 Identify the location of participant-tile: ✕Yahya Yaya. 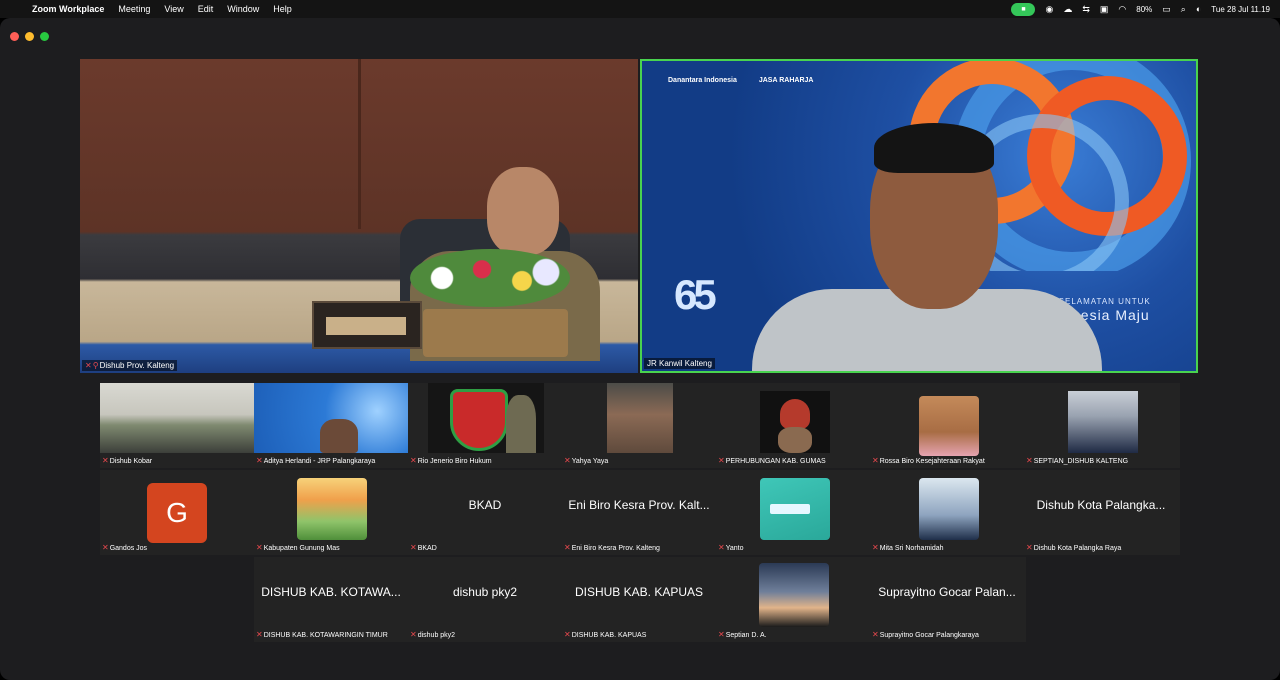
(639, 425).